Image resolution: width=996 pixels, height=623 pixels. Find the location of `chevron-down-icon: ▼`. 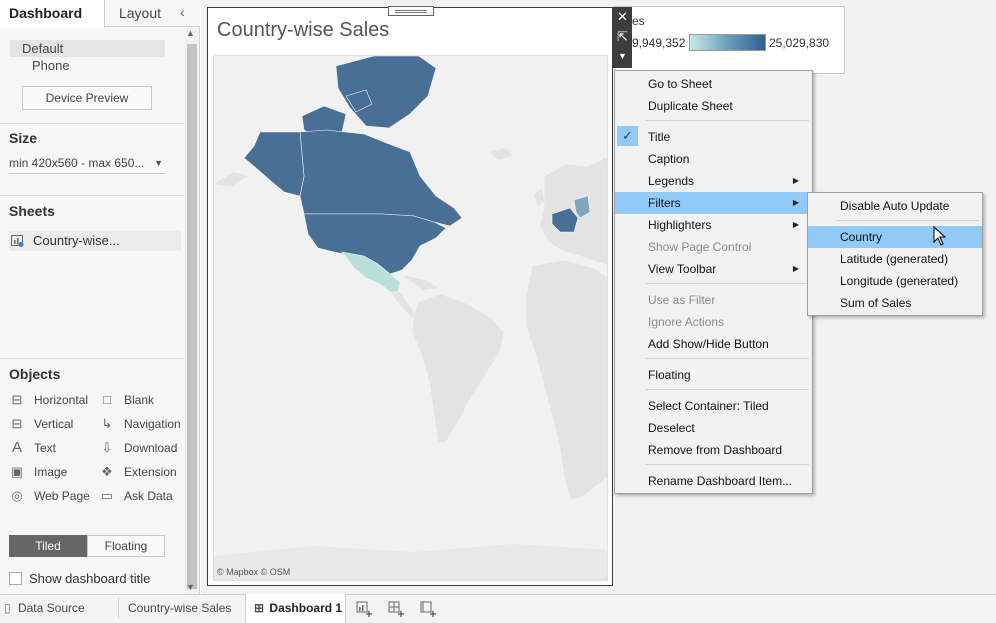

chevron-down-icon: ▼ is located at coordinates (158, 163).